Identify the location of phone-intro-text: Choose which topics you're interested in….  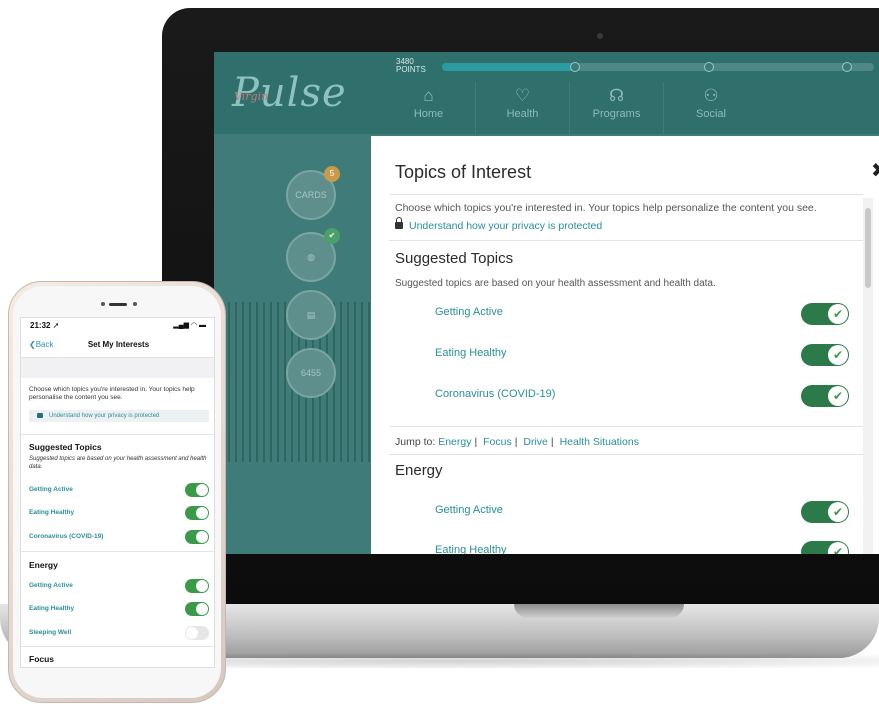
(112, 394).